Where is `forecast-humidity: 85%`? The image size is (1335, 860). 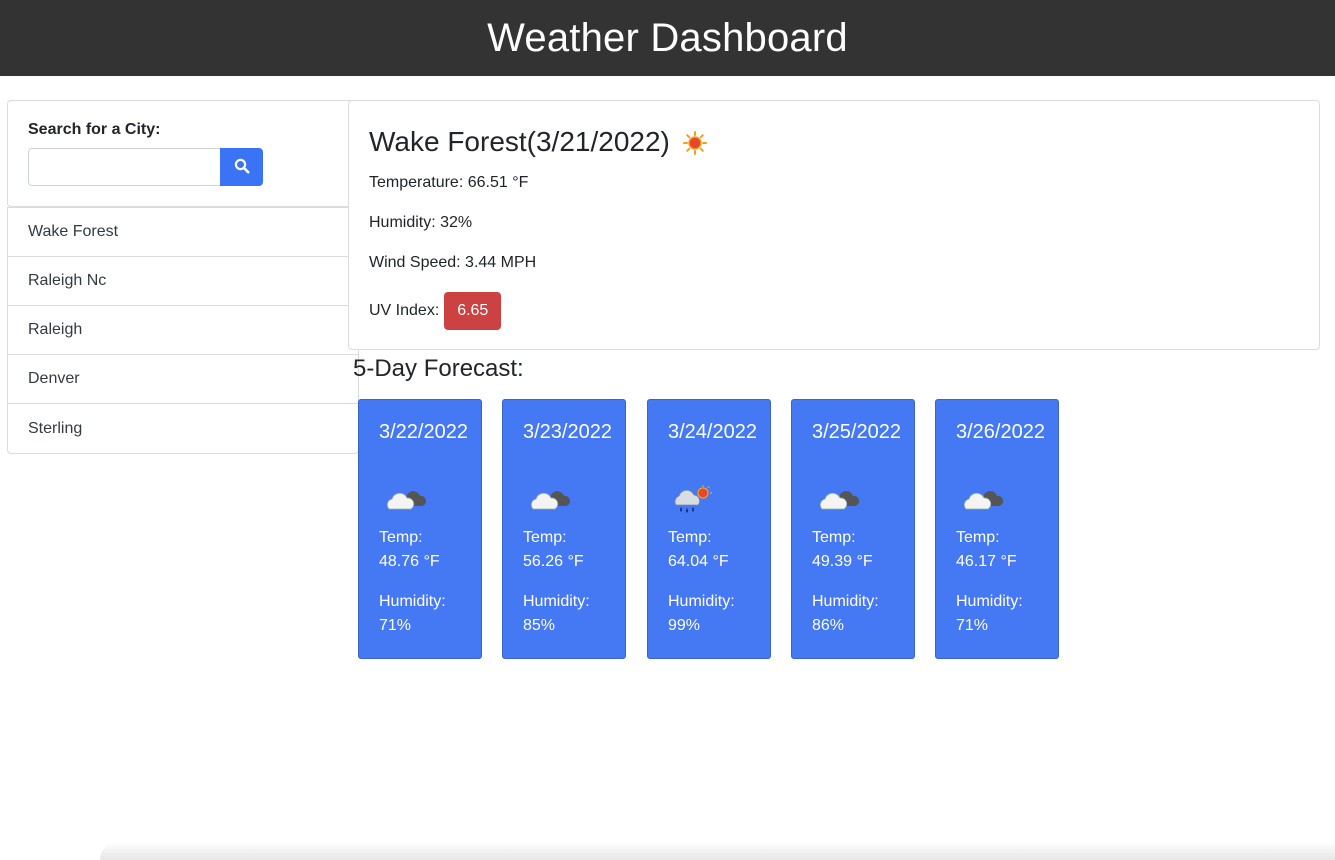 forecast-humidity: 85% is located at coordinates (539, 625).